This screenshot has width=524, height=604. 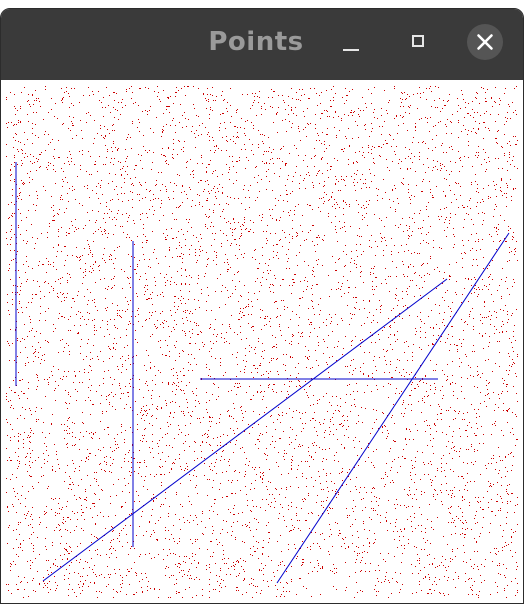 I want to click on maximize-icon, so click(x=418, y=41).